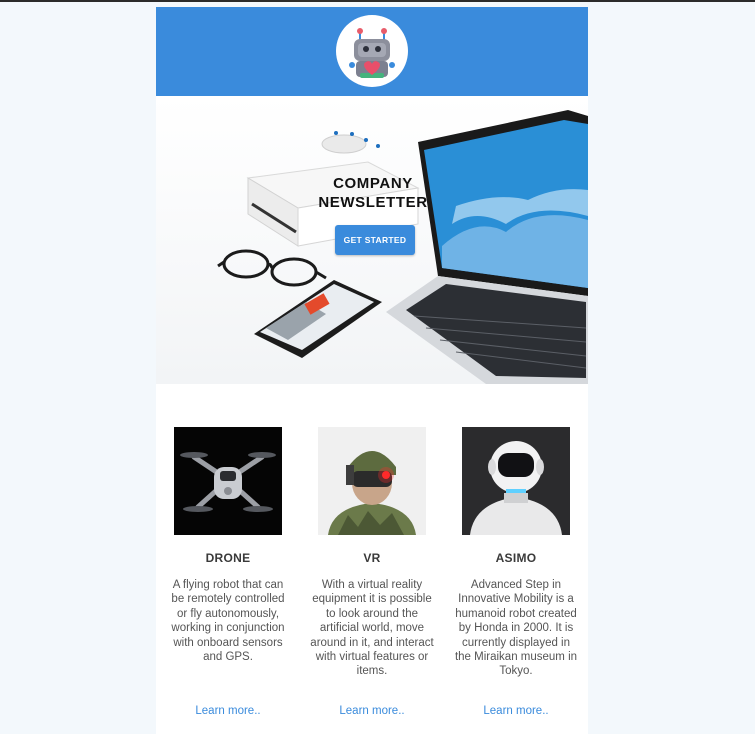  I want to click on hero-title-line2: NEWSLETTER, so click(373, 202).